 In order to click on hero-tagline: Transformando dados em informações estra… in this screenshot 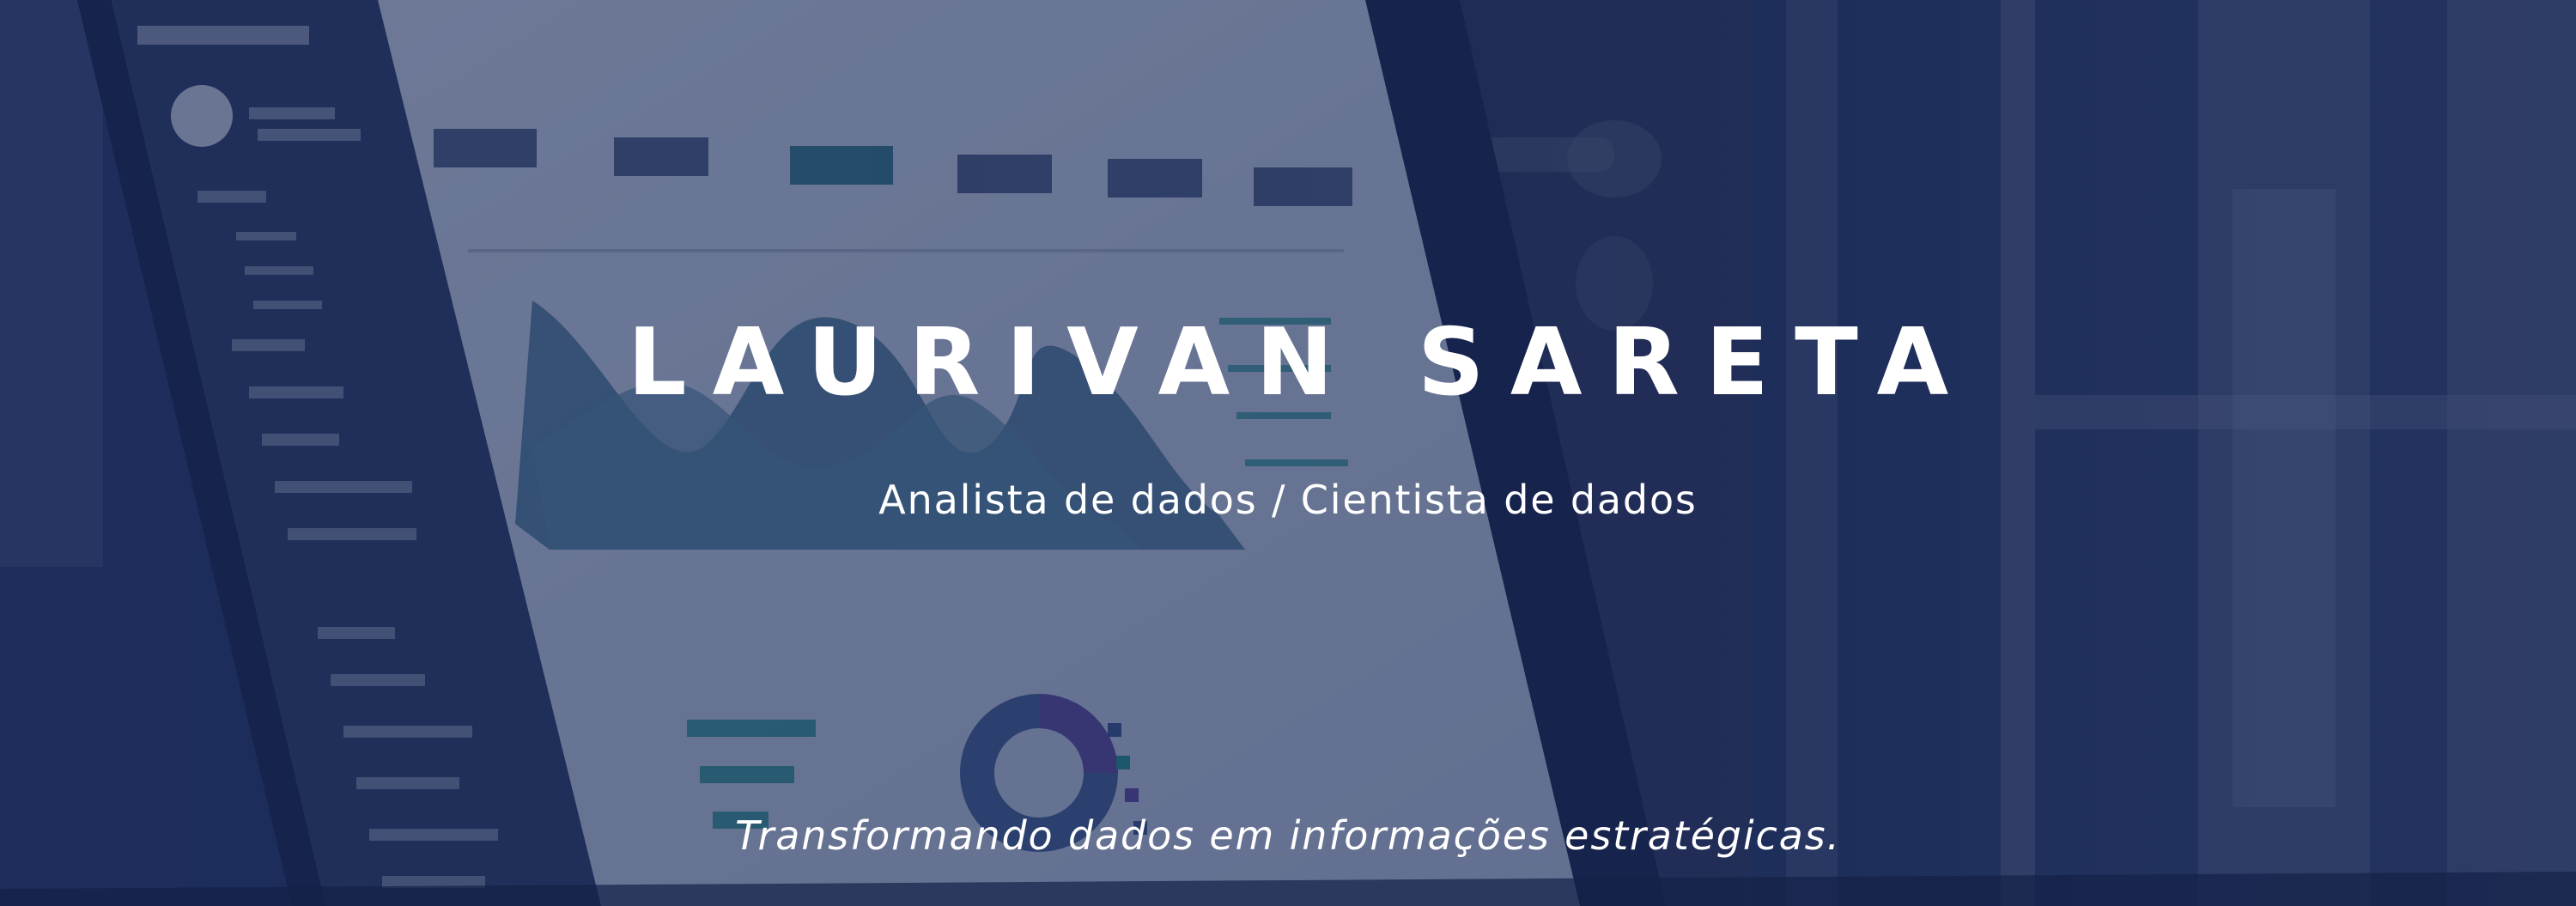, I will do `click(1288, 835)`.